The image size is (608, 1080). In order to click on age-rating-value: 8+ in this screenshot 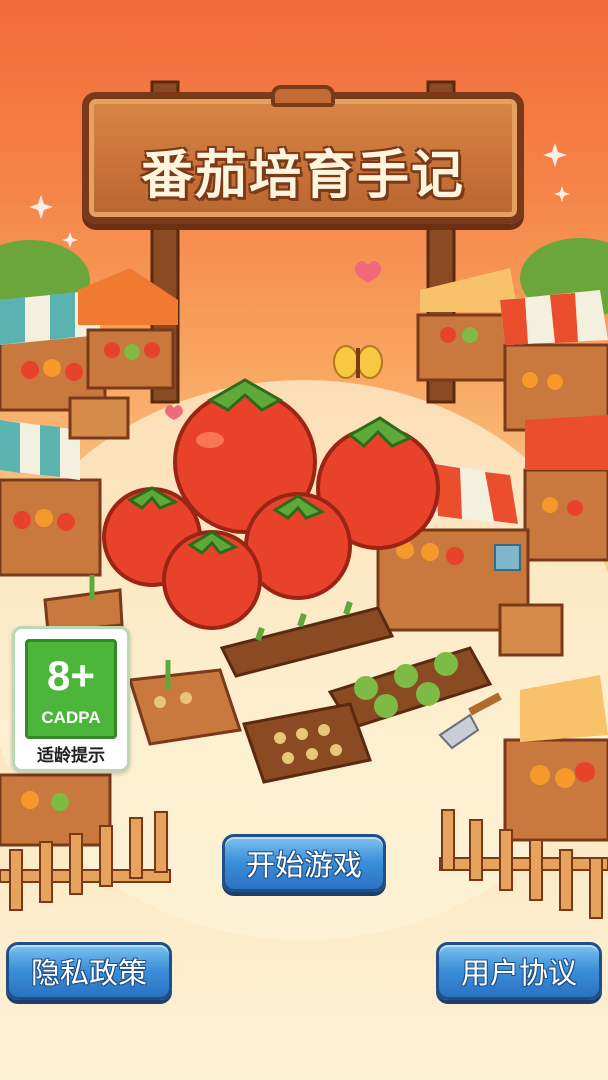, I will do `click(71, 675)`.